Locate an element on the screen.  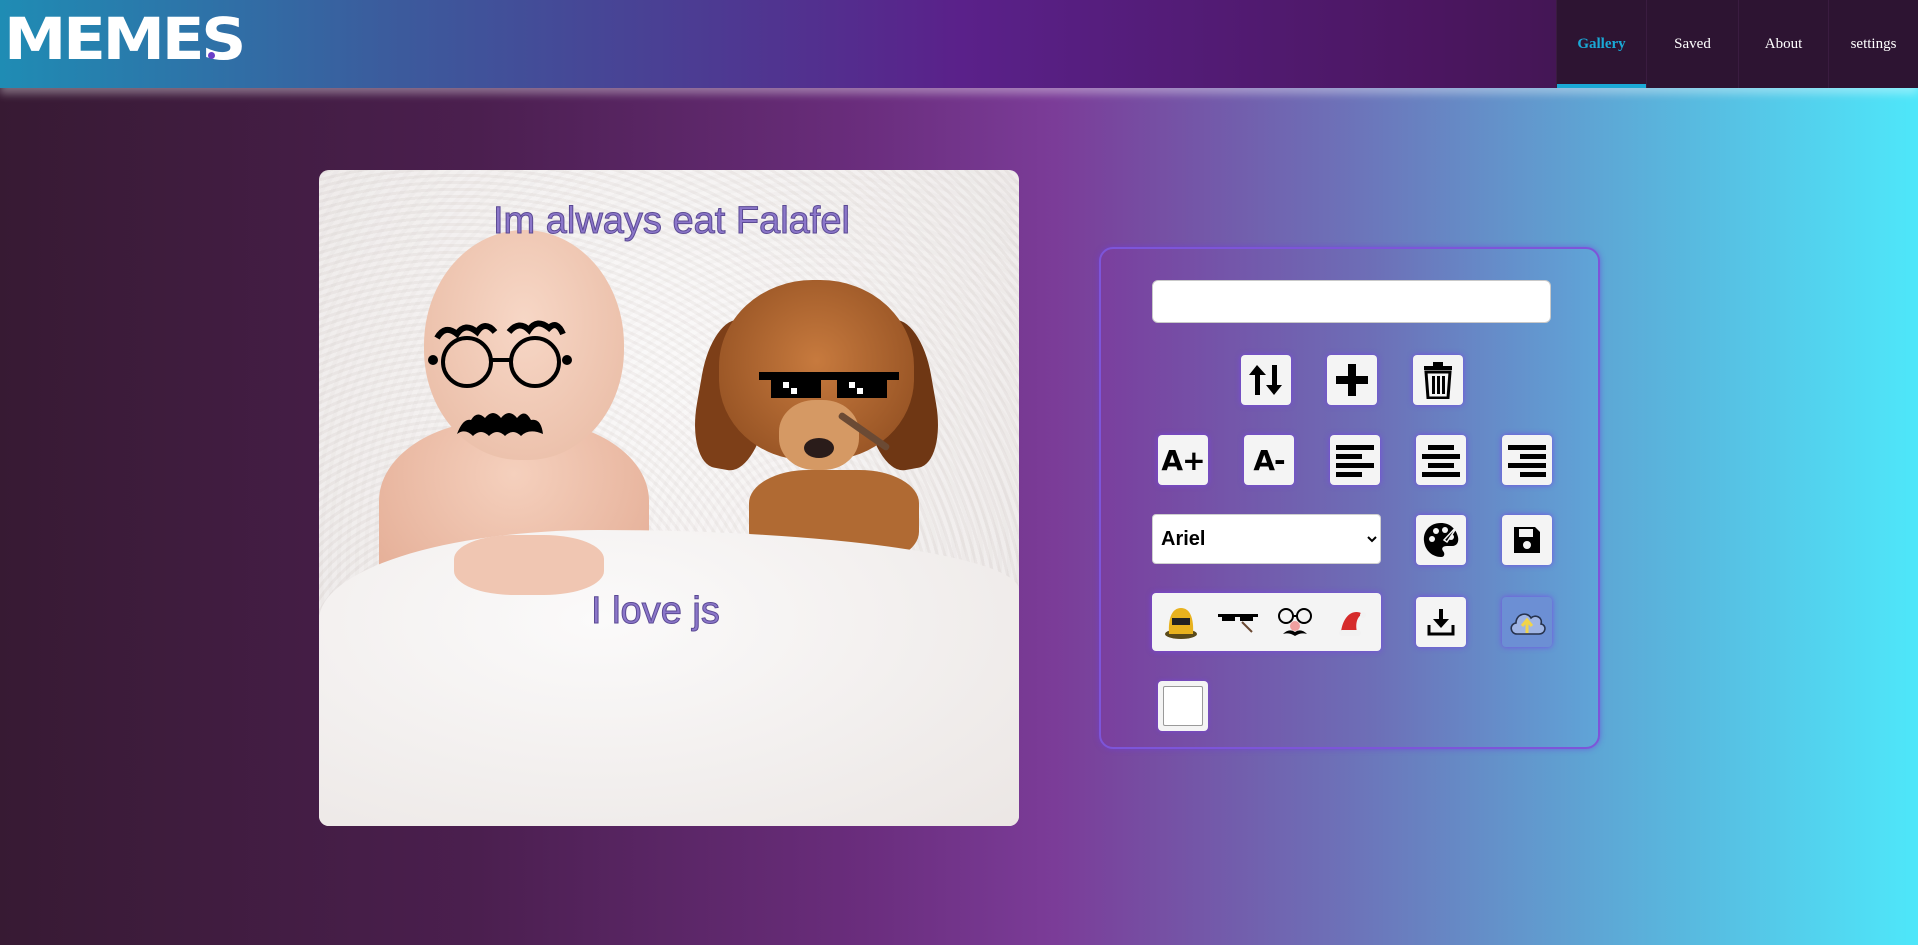
download-icon is located at coordinates (1441, 622).